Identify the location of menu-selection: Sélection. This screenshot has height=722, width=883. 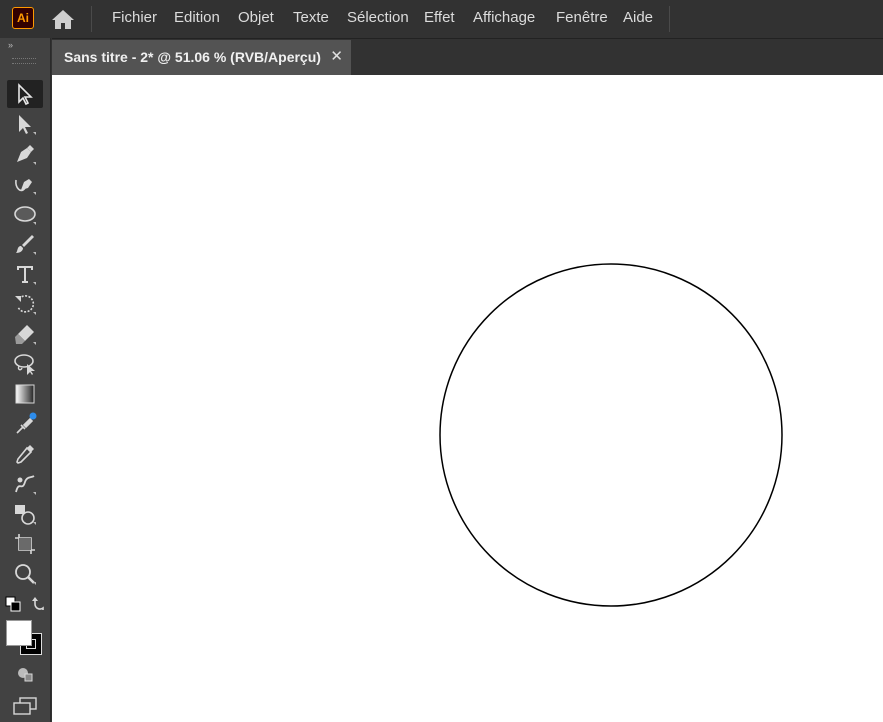
(378, 17).